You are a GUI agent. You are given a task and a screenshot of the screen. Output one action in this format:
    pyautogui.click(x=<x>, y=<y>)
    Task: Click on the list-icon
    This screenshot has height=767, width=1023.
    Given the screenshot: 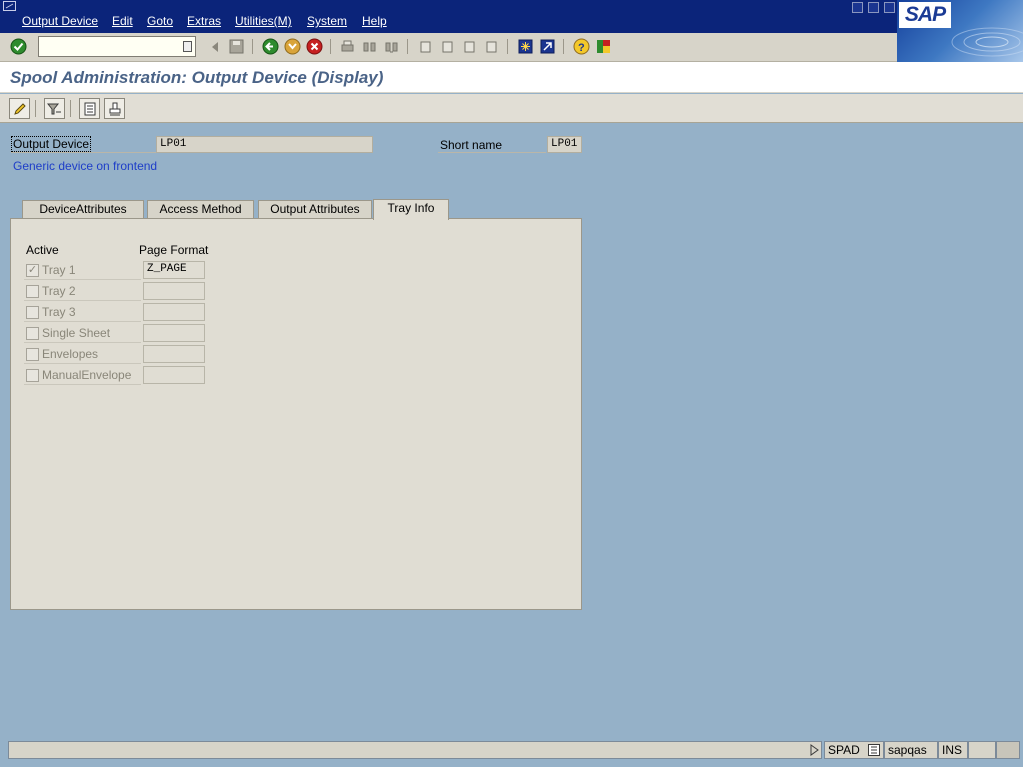 What is the action you would take?
    pyautogui.click(x=89, y=108)
    